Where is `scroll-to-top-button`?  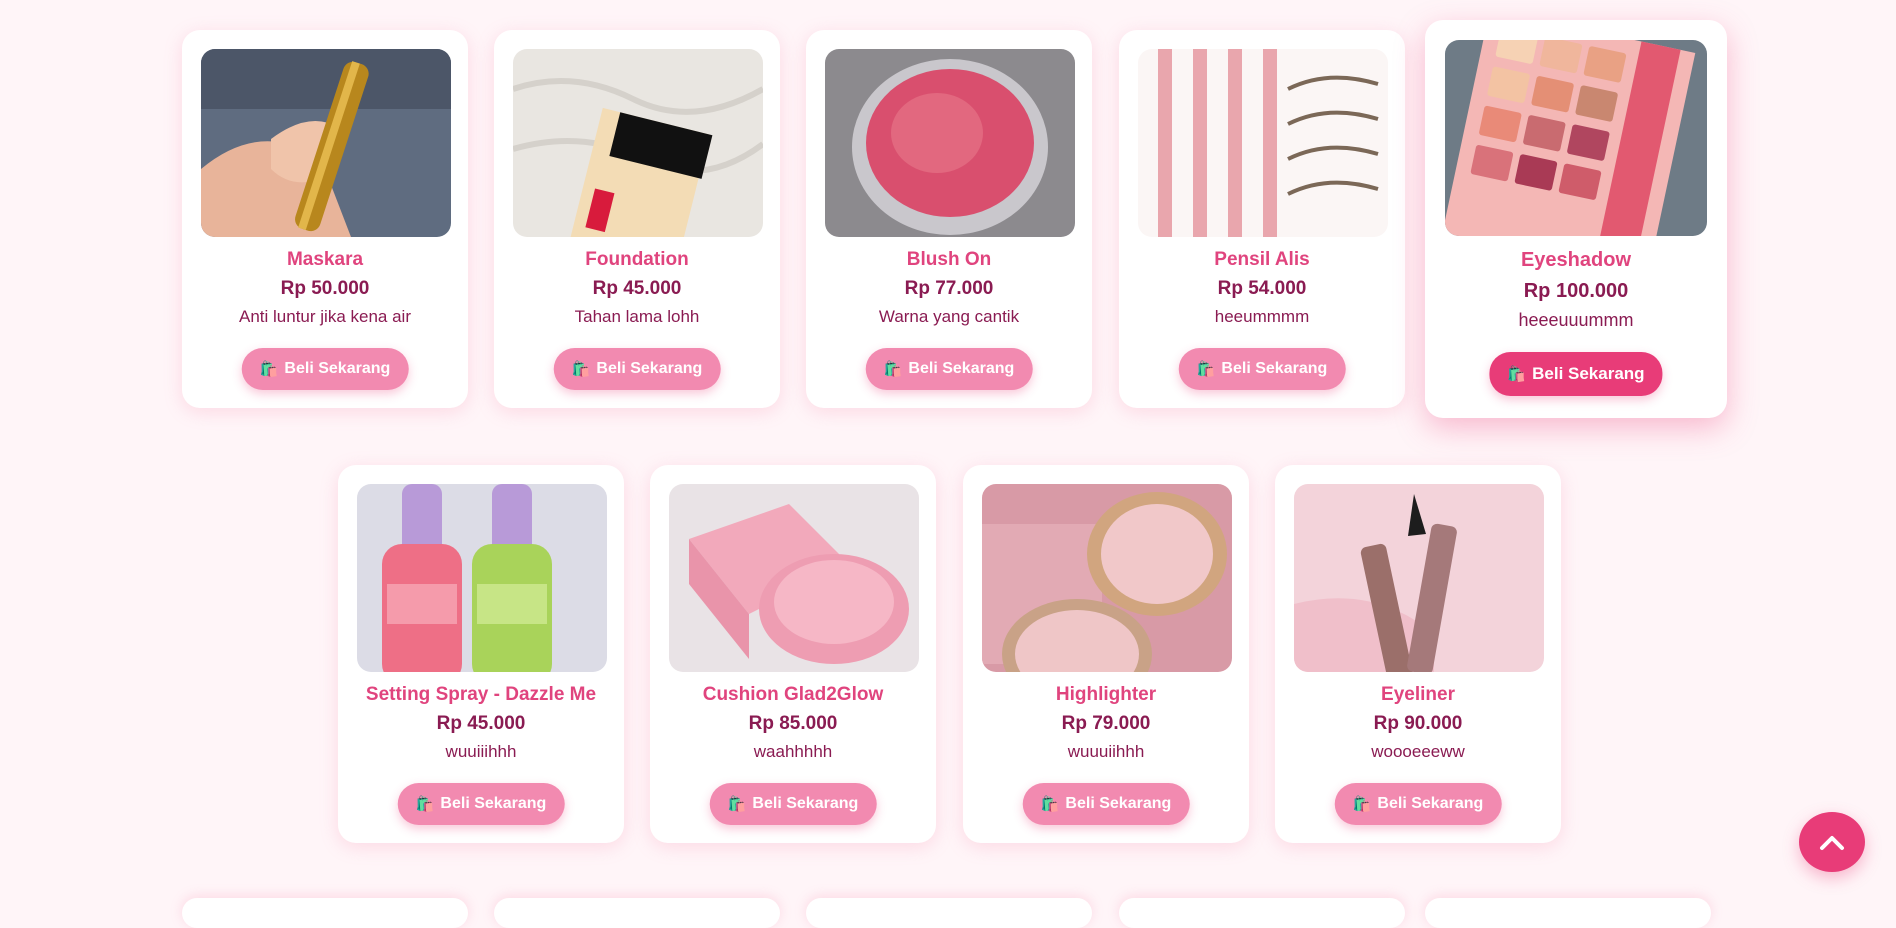 scroll-to-top-button is located at coordinates (1832, 842).